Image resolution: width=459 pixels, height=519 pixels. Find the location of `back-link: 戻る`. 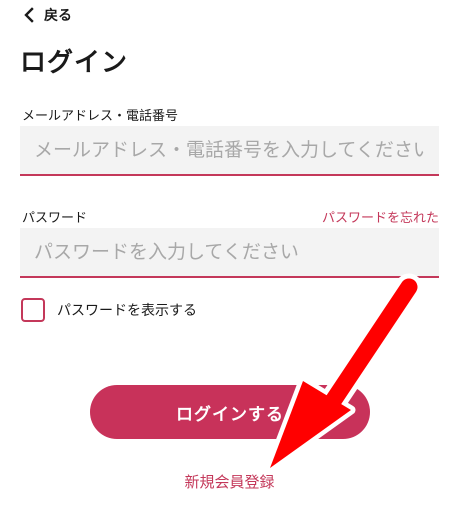

back-link: 戻る is located at coordinates (47, 15).